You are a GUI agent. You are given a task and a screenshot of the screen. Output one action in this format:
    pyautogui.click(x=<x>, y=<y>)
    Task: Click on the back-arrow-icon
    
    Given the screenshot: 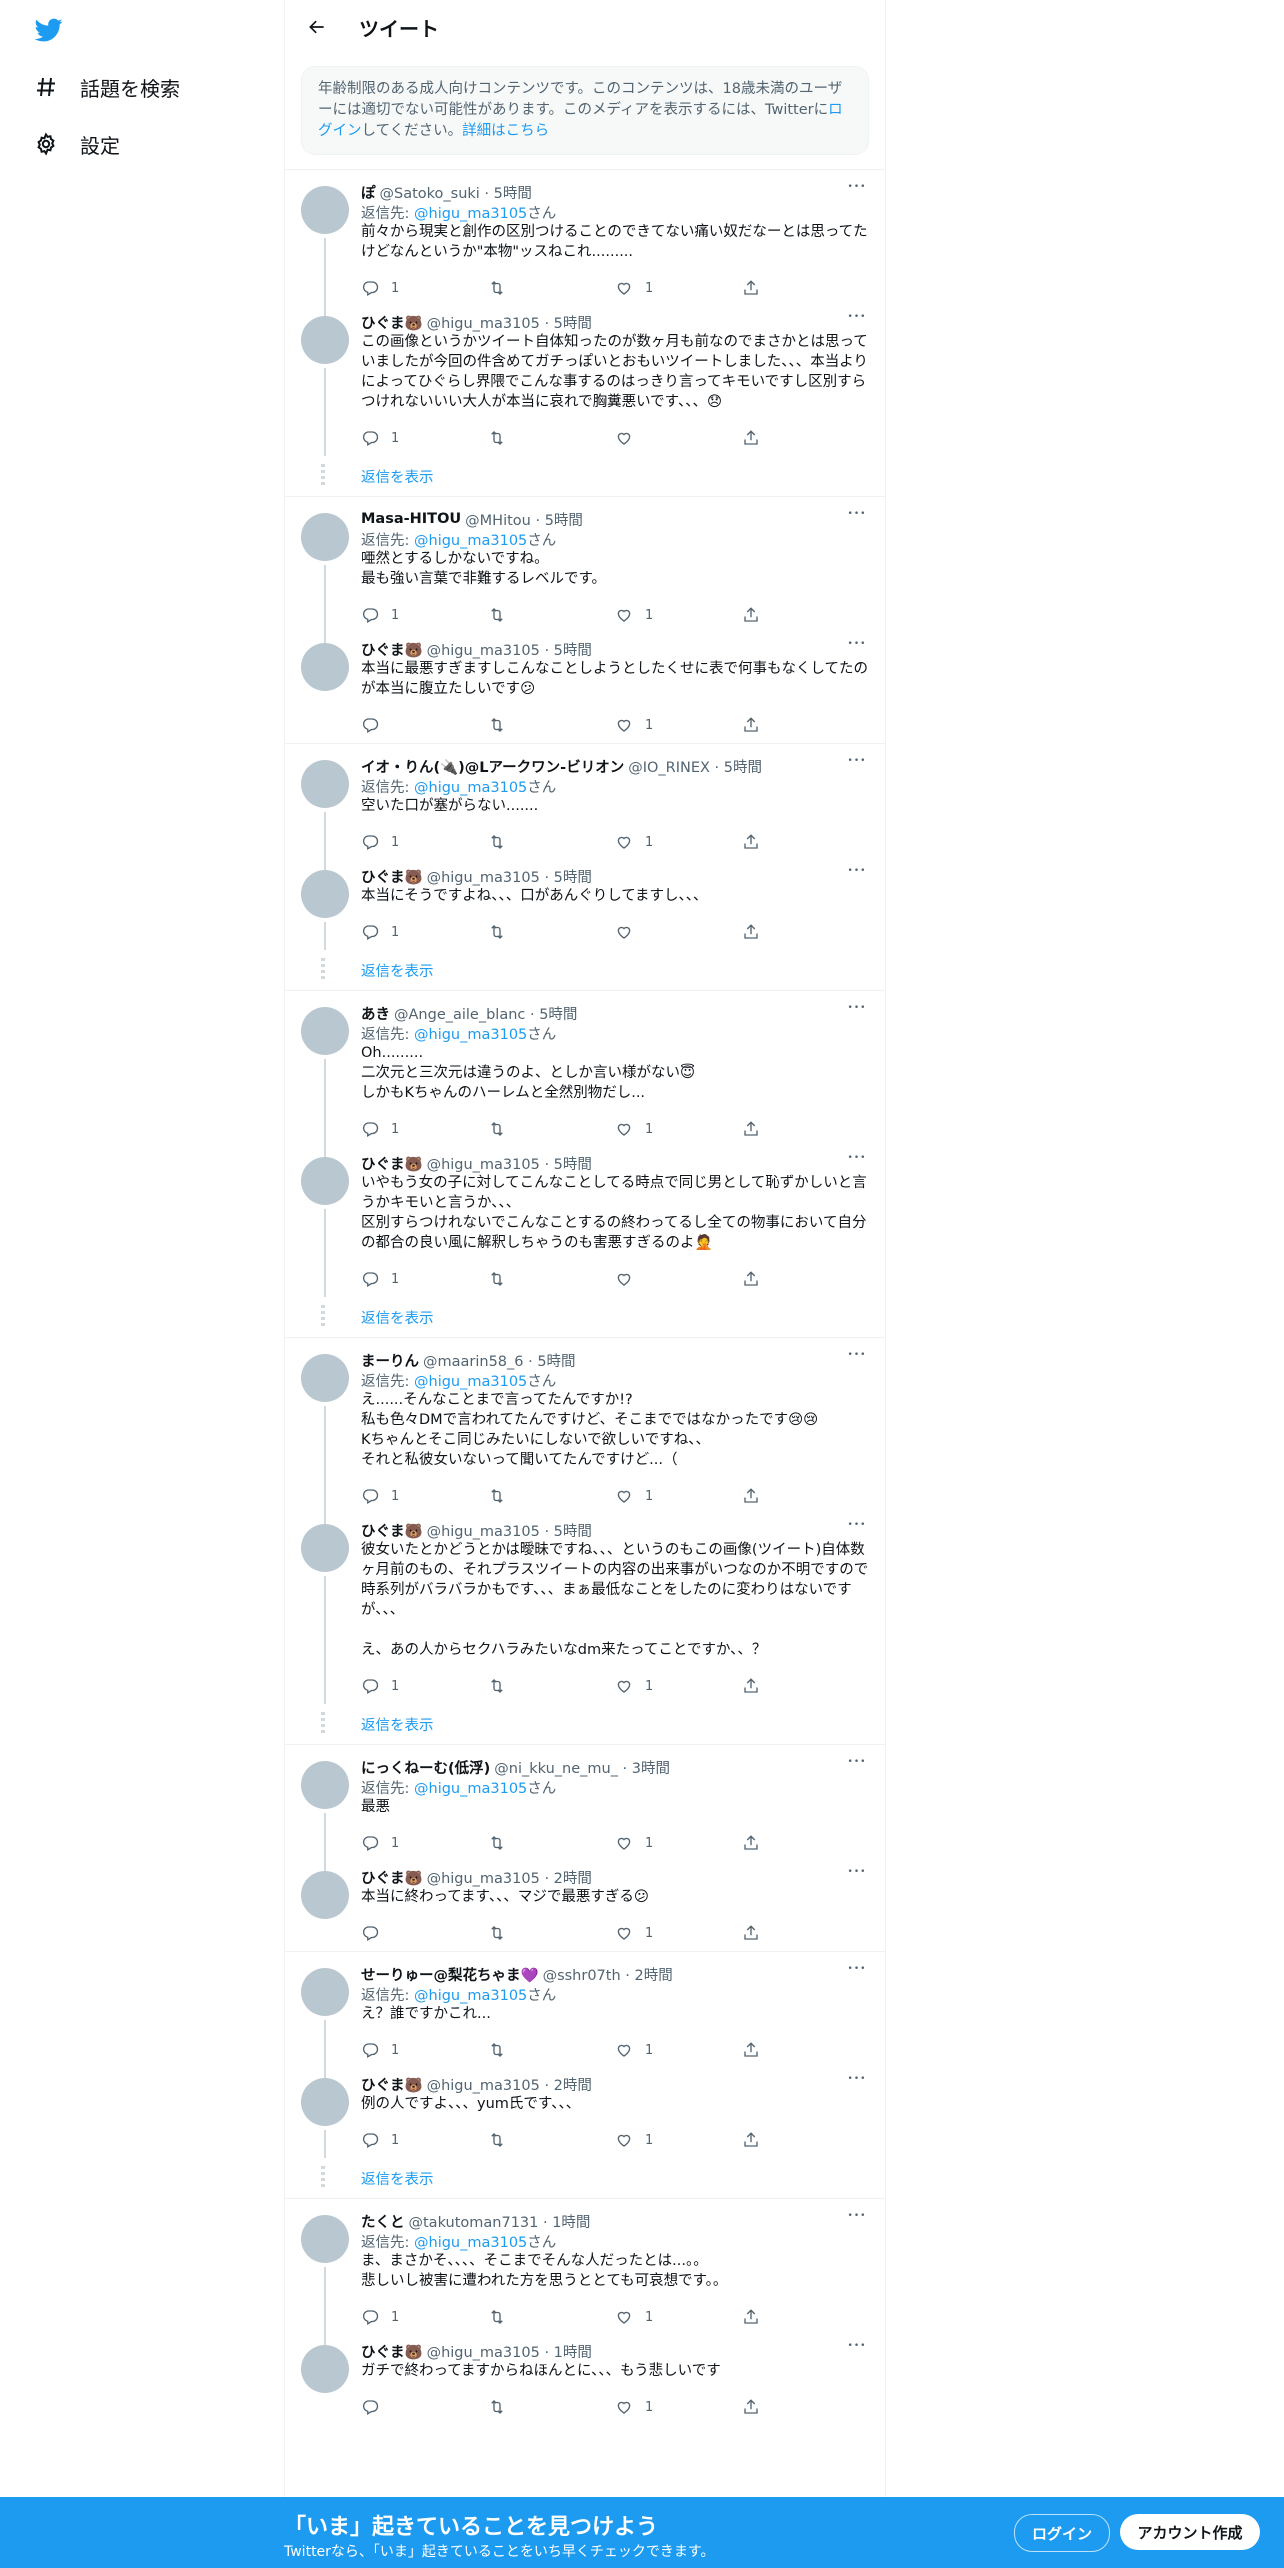 What is the action you would take?
    pyautogui.click(x=317, y=27)
    